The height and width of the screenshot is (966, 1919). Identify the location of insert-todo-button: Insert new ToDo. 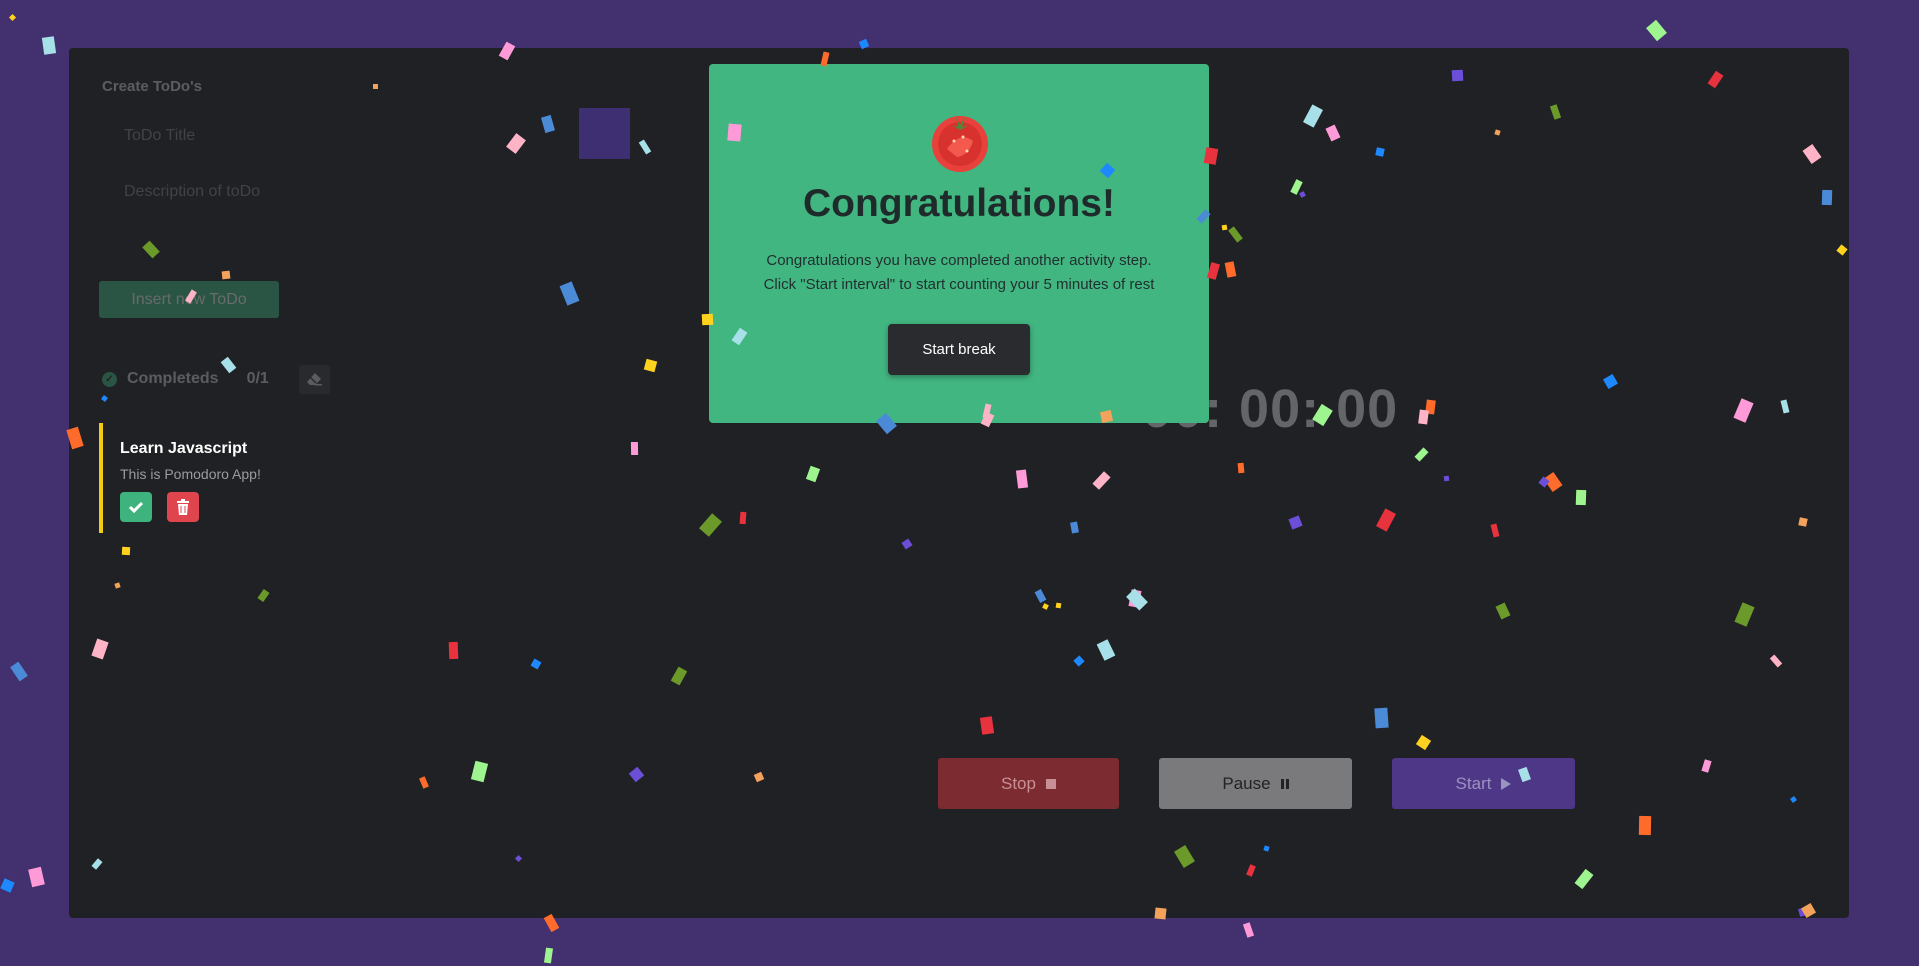
(189, 299).